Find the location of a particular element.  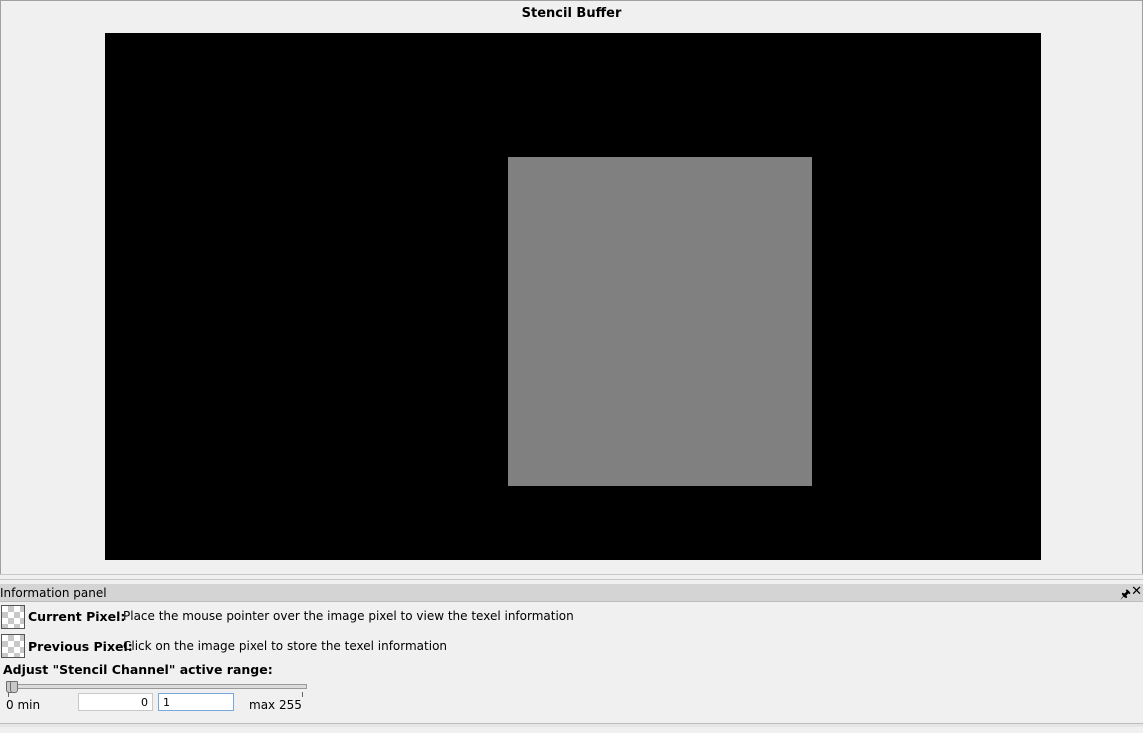

panel-splitter is located at coordinates (571, 577).